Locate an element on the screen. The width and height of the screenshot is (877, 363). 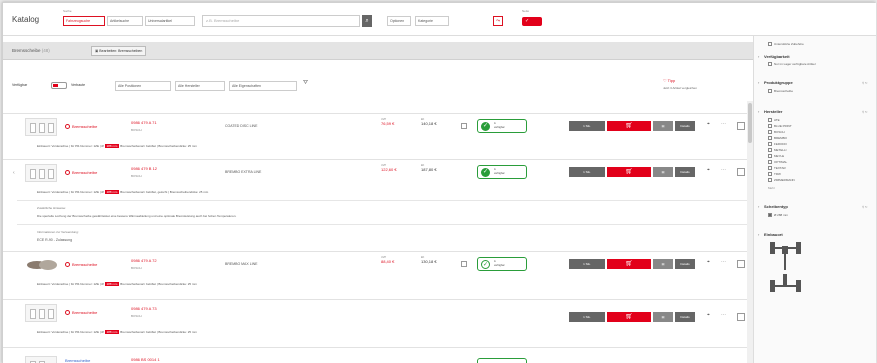
tab-brake-disc: Bremsscheibe (48) is located at coordinates (31, 50).